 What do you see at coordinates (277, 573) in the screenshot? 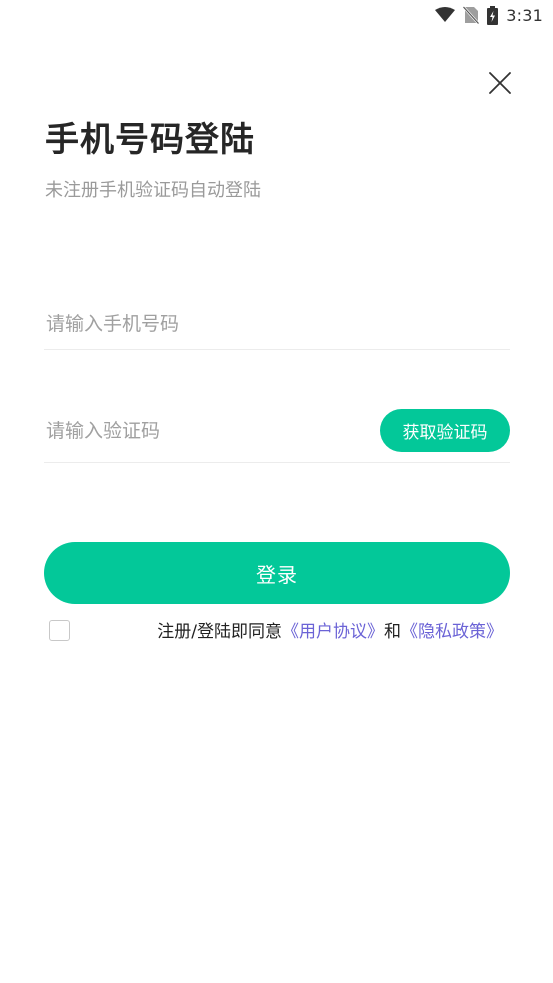
I see `login-button: 登录` at bounding box center [277, 573].